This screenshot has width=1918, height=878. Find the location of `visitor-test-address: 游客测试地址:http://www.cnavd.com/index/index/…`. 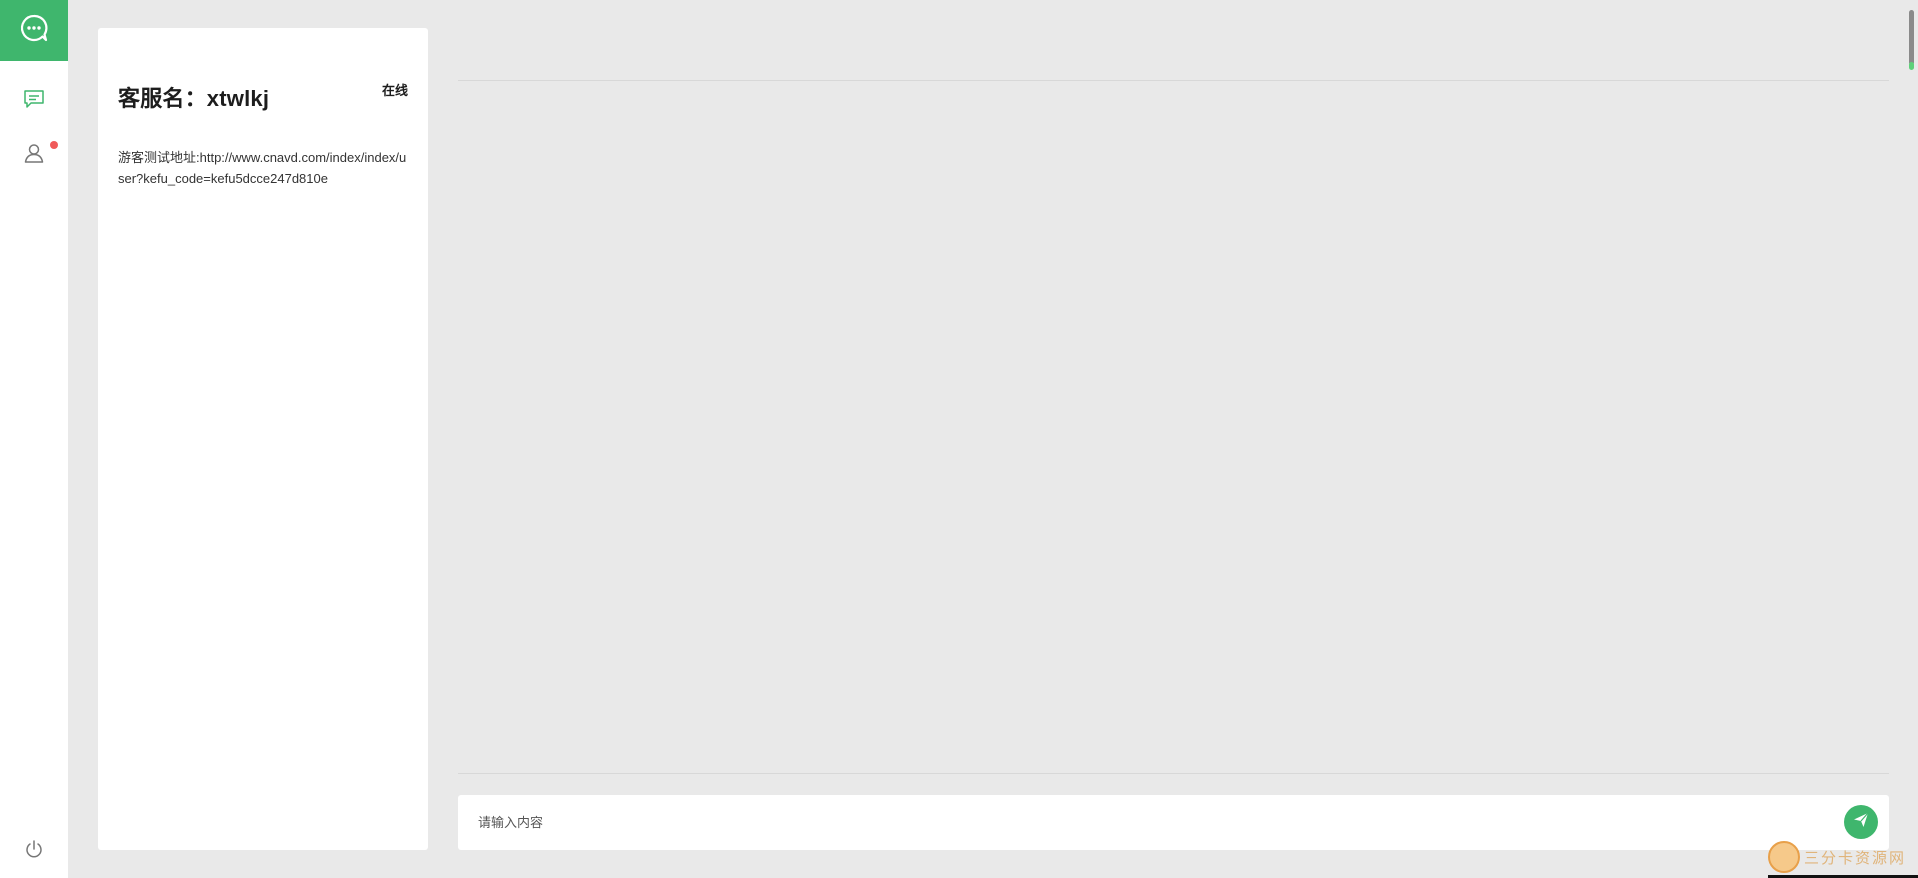

visitor-test-address: 游客测试地址:http://www.cnavd.com/index/index/… is located at coordinates (262, 168).